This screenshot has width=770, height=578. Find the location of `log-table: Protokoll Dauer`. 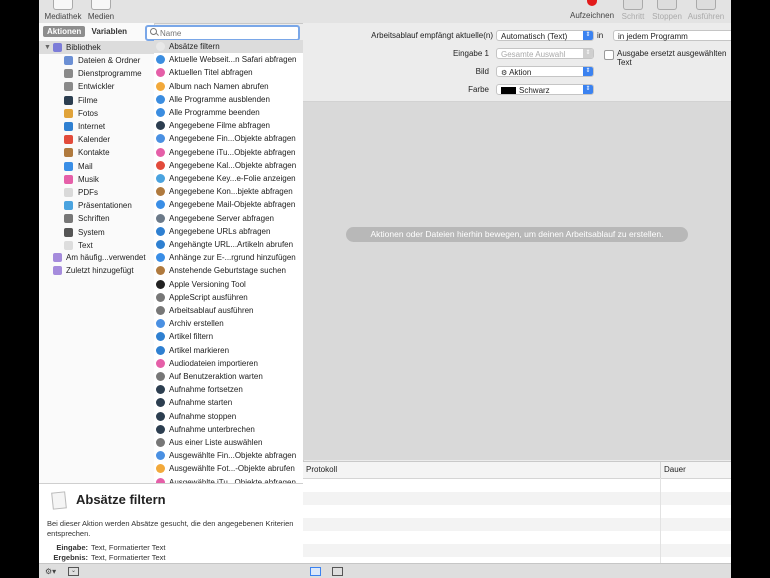

log-table: Protokoll Dauer is located at coordinates (517, 512).